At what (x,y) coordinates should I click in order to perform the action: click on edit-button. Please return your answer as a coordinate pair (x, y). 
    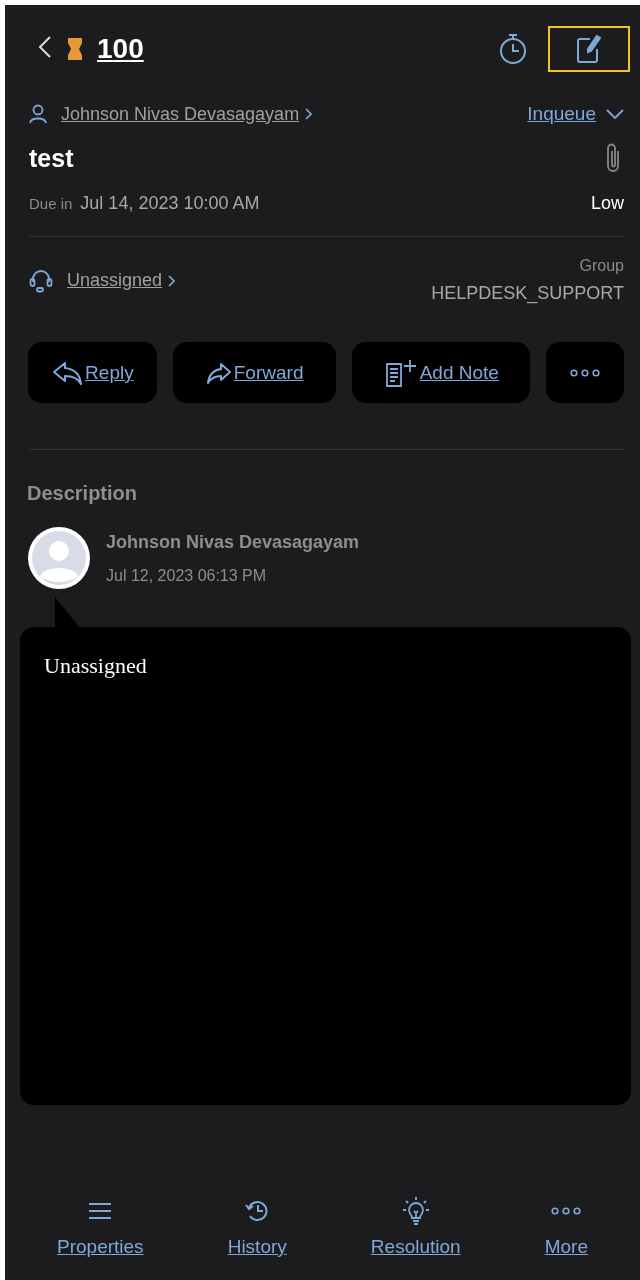
    Looking at the image, I should click on (589, 49).